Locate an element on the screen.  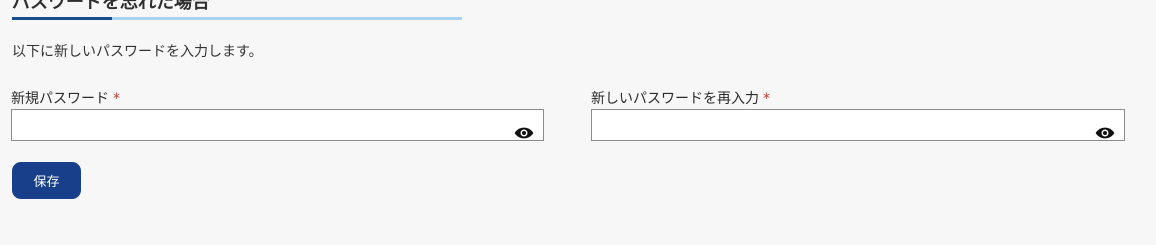
confirm-password-label: 新しいパスワードを再入力 * is located at coordinates (858, 99).